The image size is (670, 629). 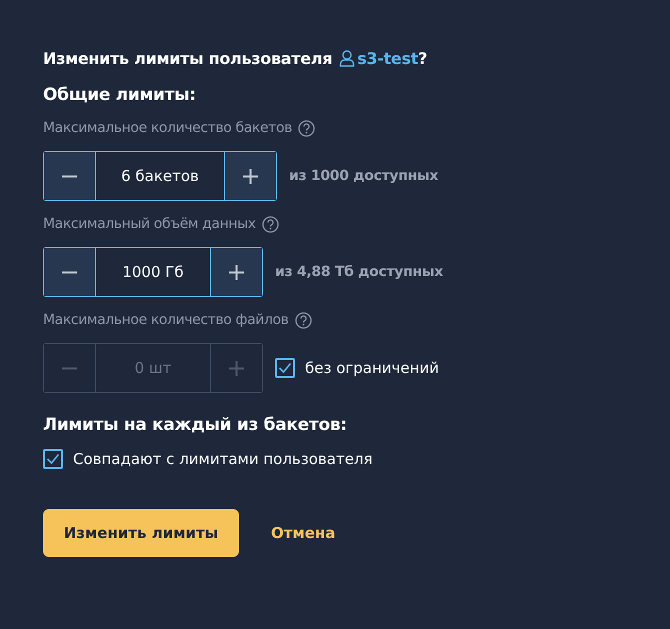 What do you see at coordinates (387, 58) in the screenshot?
I see `user-link: s3-test` at bounding box center [387, 58].